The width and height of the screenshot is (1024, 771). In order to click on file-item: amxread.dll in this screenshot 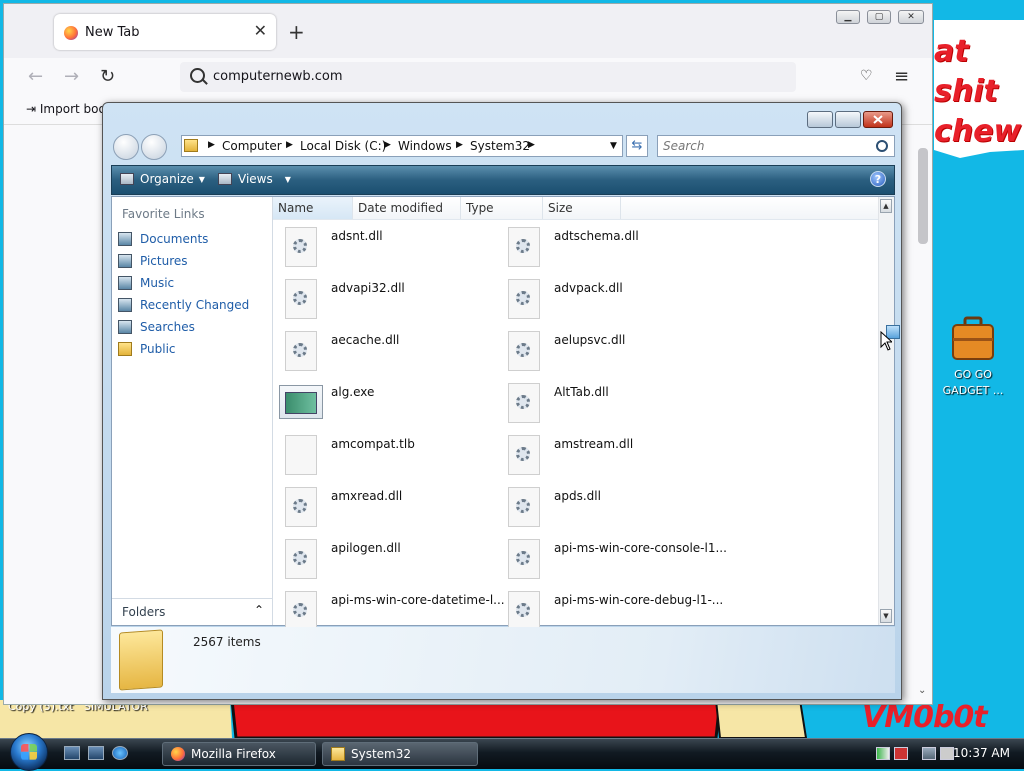, I will do `click(395, 507)`.